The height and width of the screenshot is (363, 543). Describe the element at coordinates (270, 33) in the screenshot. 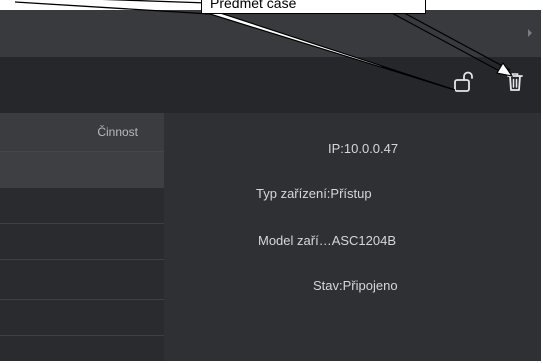

I see `title-bar` at that location.